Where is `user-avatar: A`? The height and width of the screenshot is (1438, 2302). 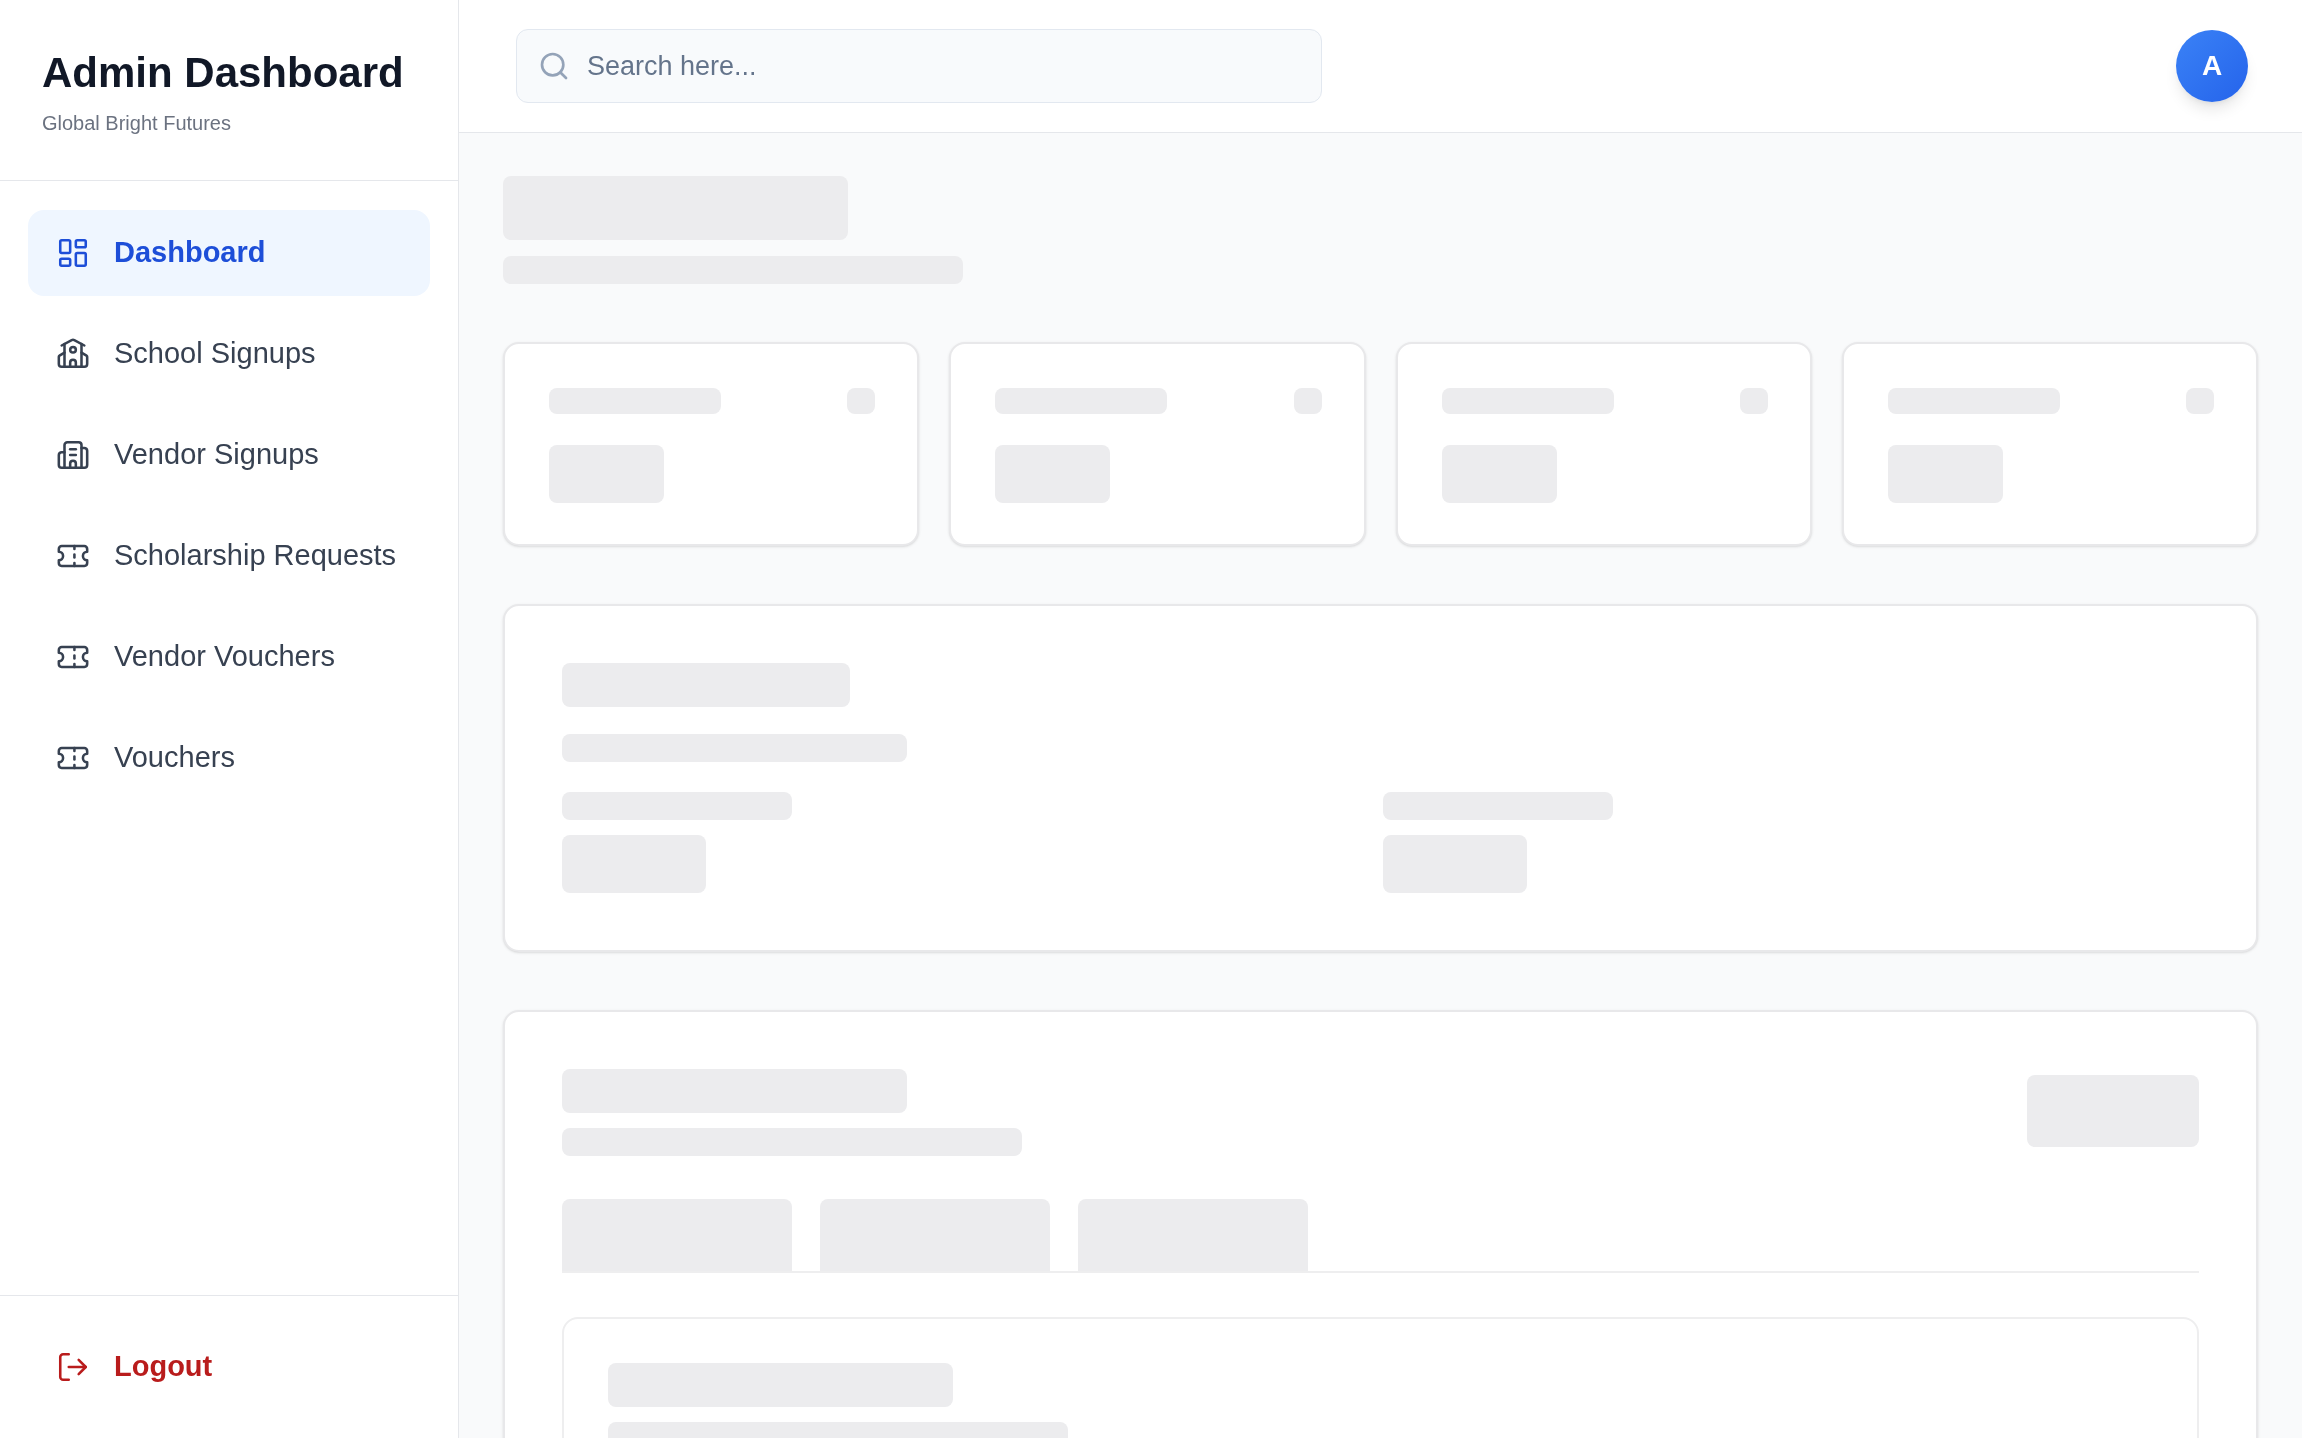
user-avatar: A is located at coordinates (2212, 66).